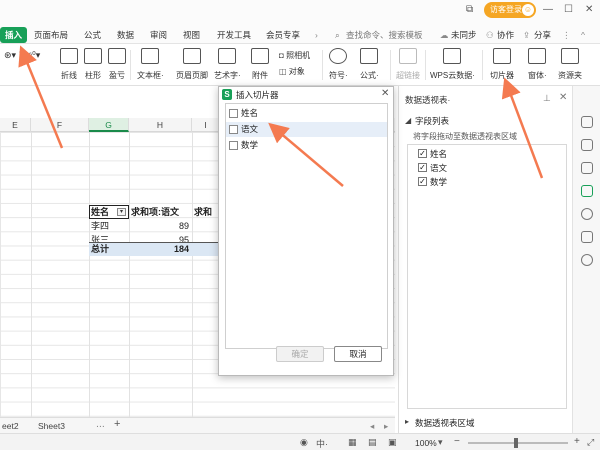  Describe the element at coordinates (51, 426) in the screenshot. I see `sheet-tab-sheet3: Sheet3` at that location.